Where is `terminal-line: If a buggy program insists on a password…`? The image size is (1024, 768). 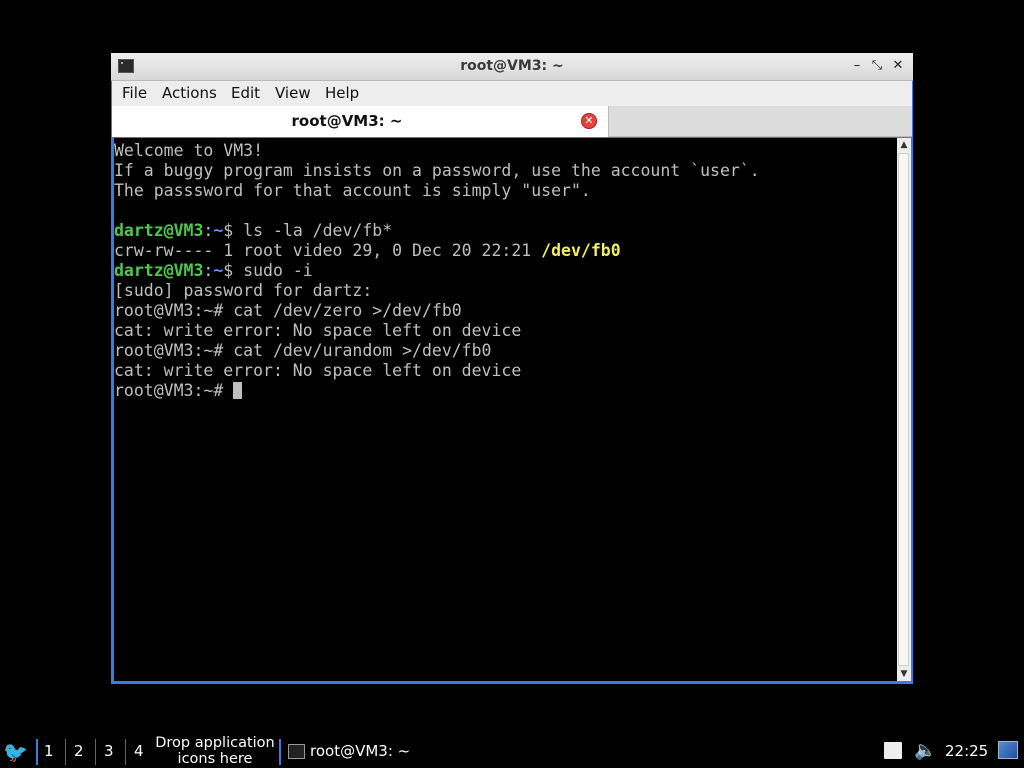
terminal-line: If a buggy program insists on a password… is located at coordinates (437, 171).